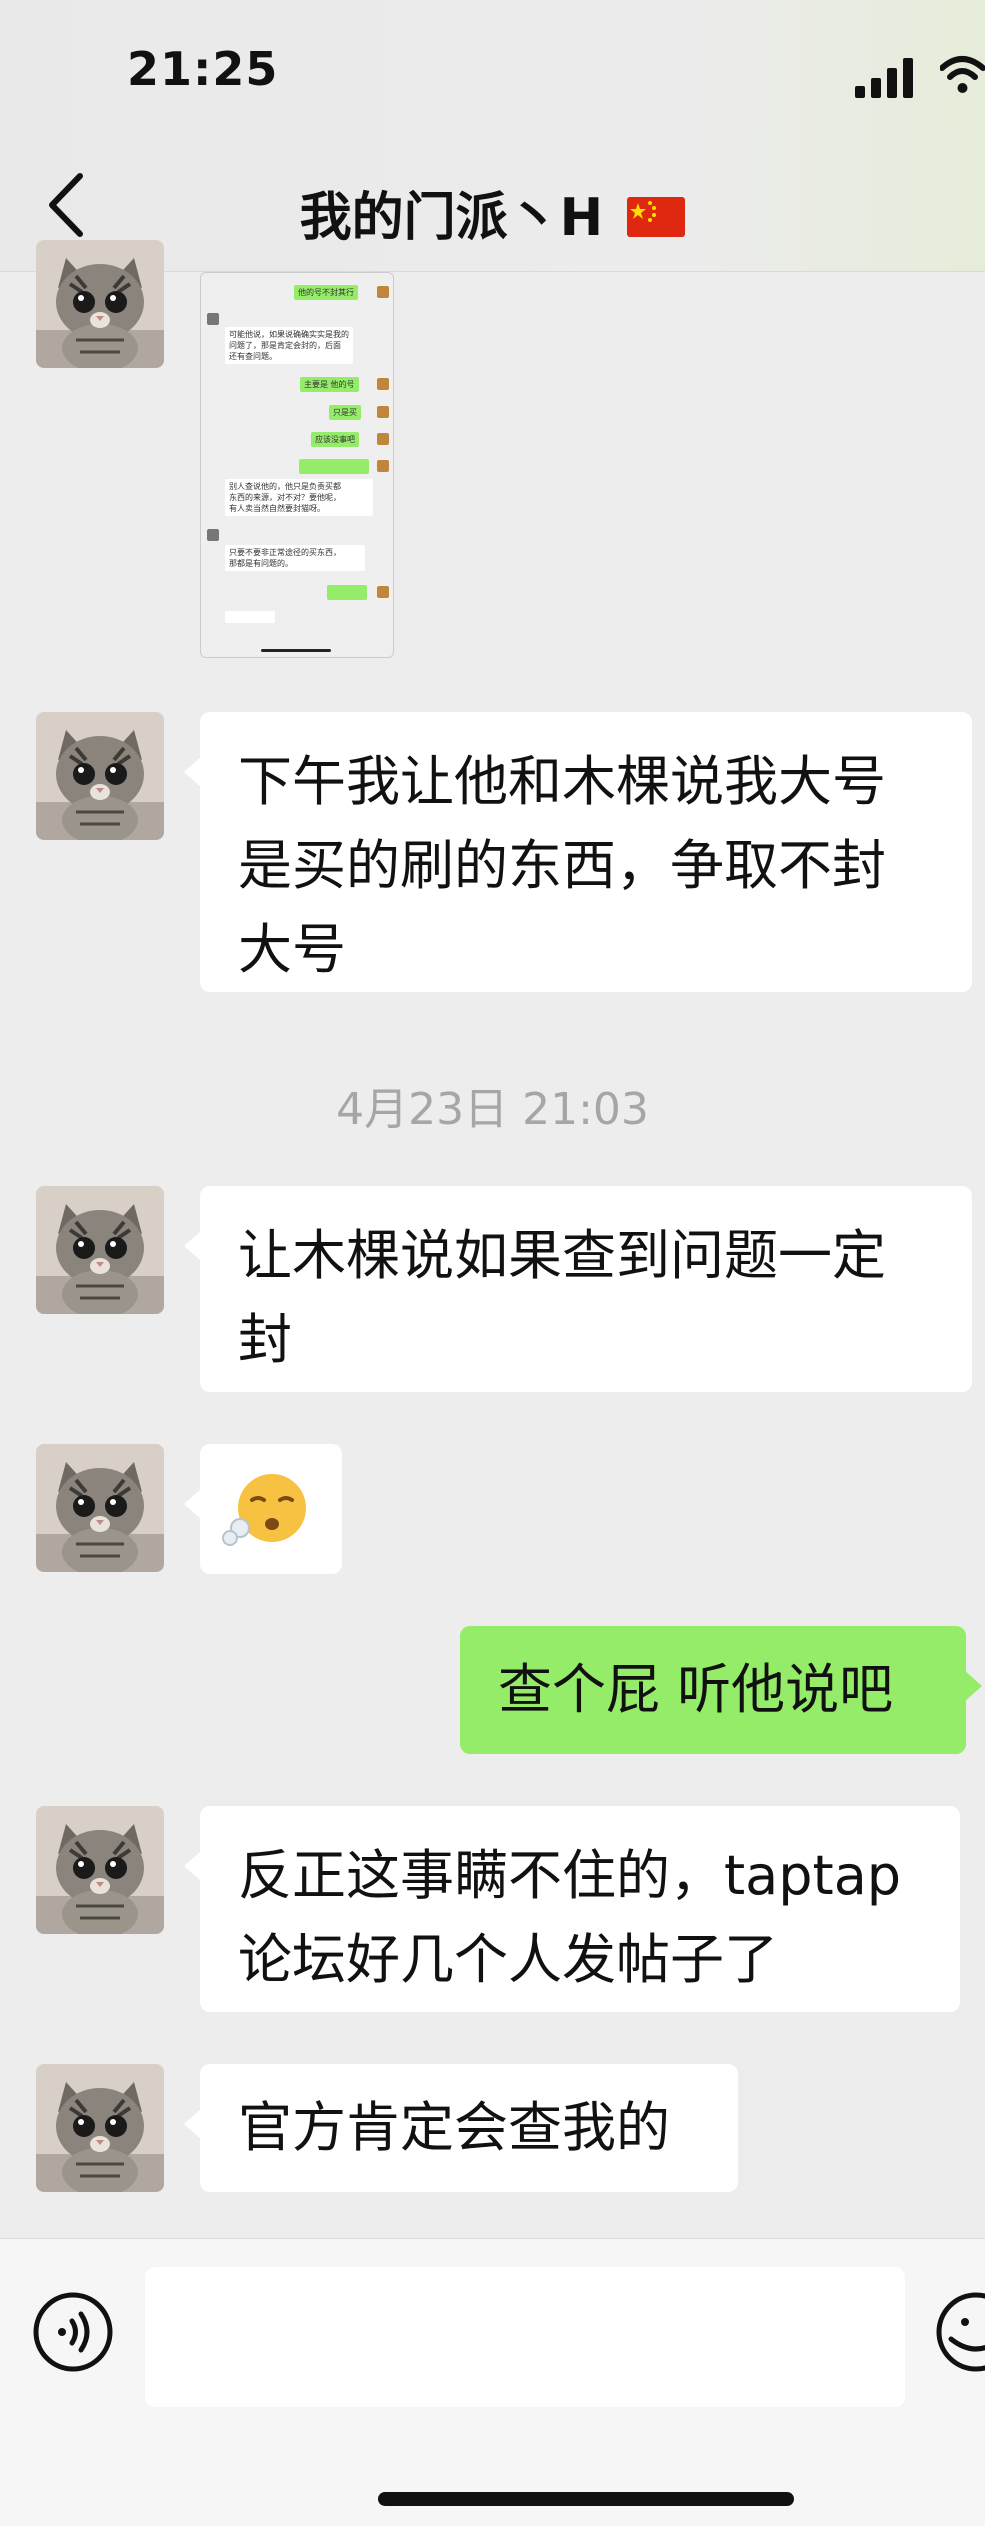 The image size is (985, 2526). I want to click on thumb-line: 只是买, so click(345, 412).